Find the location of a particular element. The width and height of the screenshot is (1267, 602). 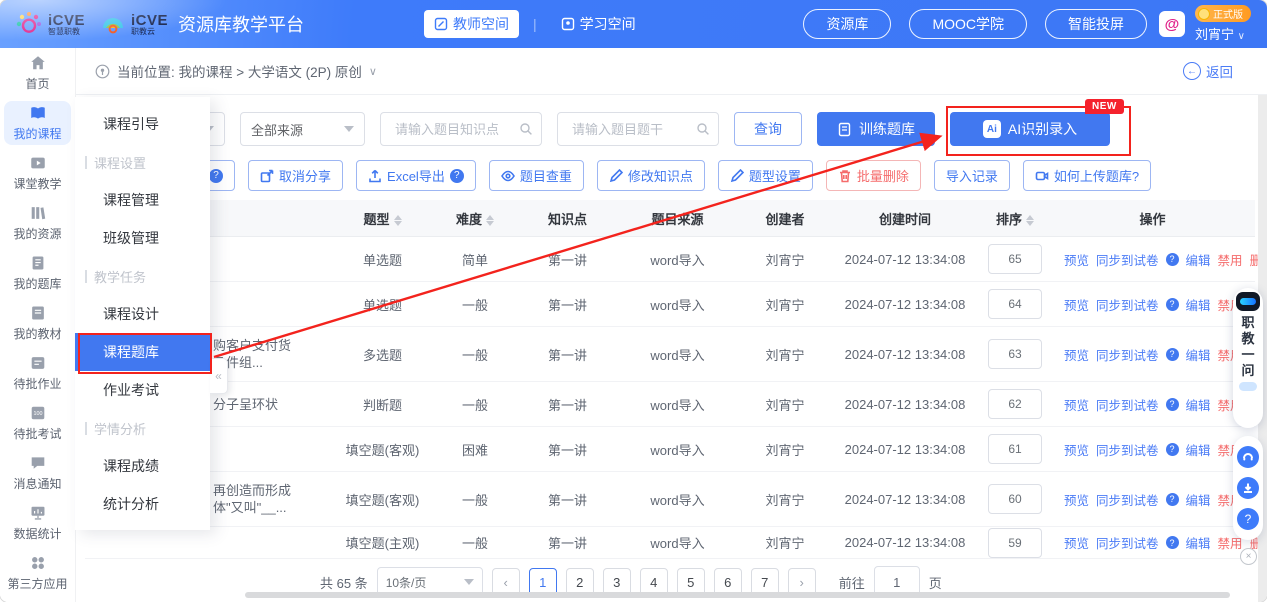

assistant-widget: 职教一问 is located at coordinates (1248, 358).